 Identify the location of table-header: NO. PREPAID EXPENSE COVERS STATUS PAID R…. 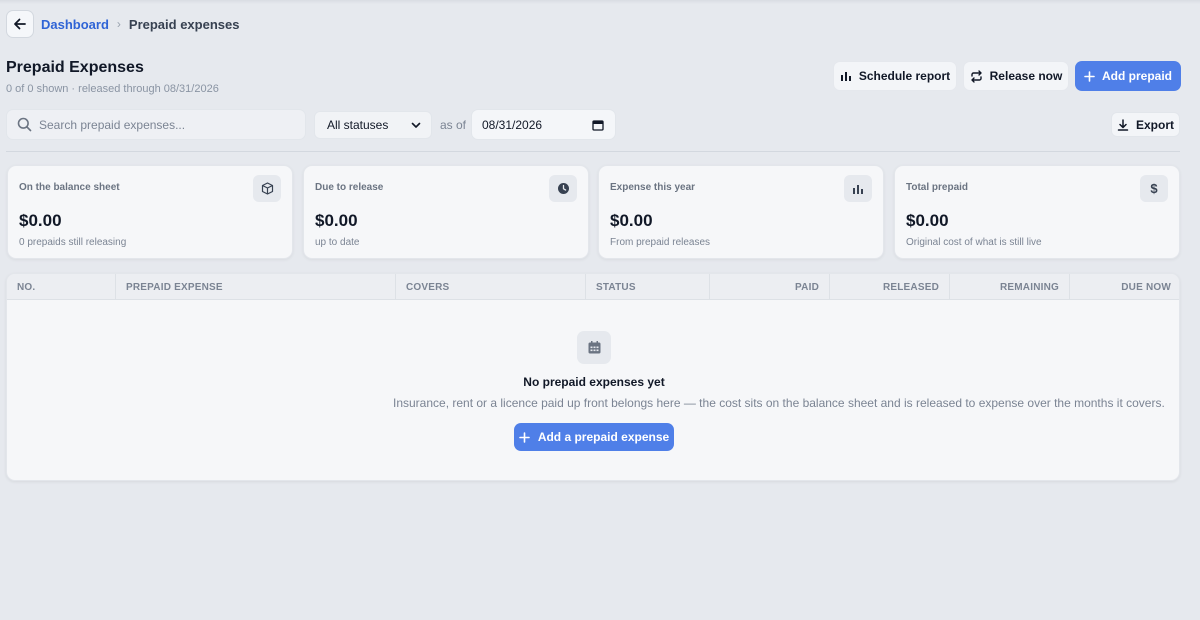
(593, 287).